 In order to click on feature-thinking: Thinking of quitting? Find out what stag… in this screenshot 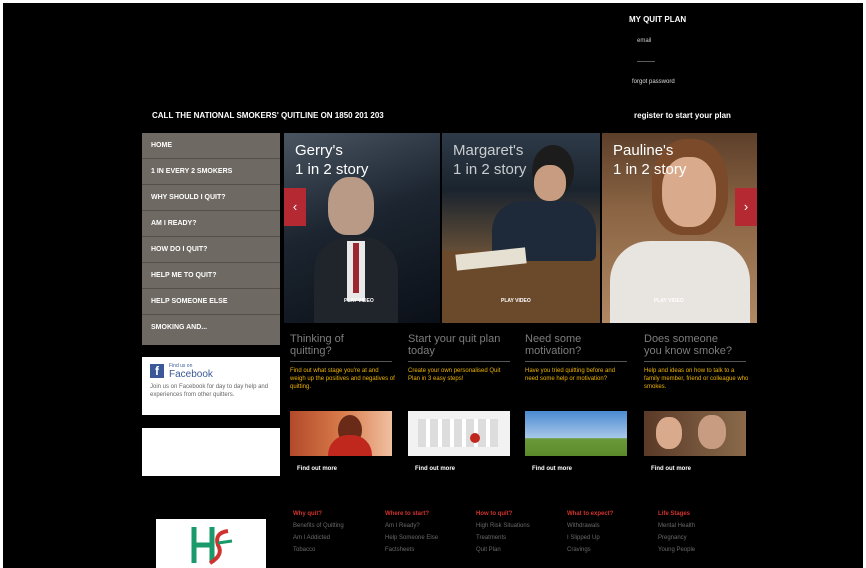, I will do `click(342, 362)`.